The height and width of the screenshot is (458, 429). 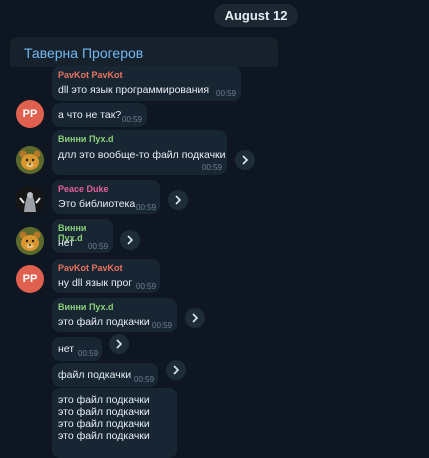 I want to click on date-label: August 12, so click(x=256, y=15).